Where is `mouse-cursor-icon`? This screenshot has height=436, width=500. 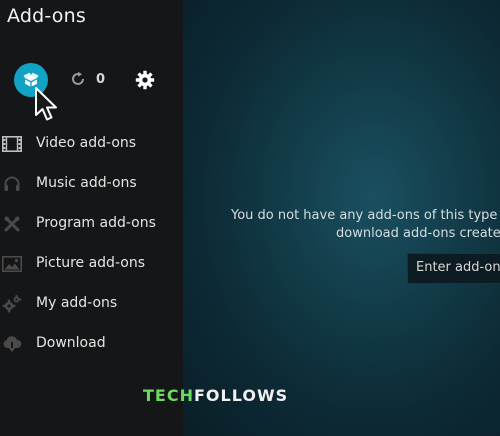 mouse-cursor-icon is located at coordinates (46, 104).